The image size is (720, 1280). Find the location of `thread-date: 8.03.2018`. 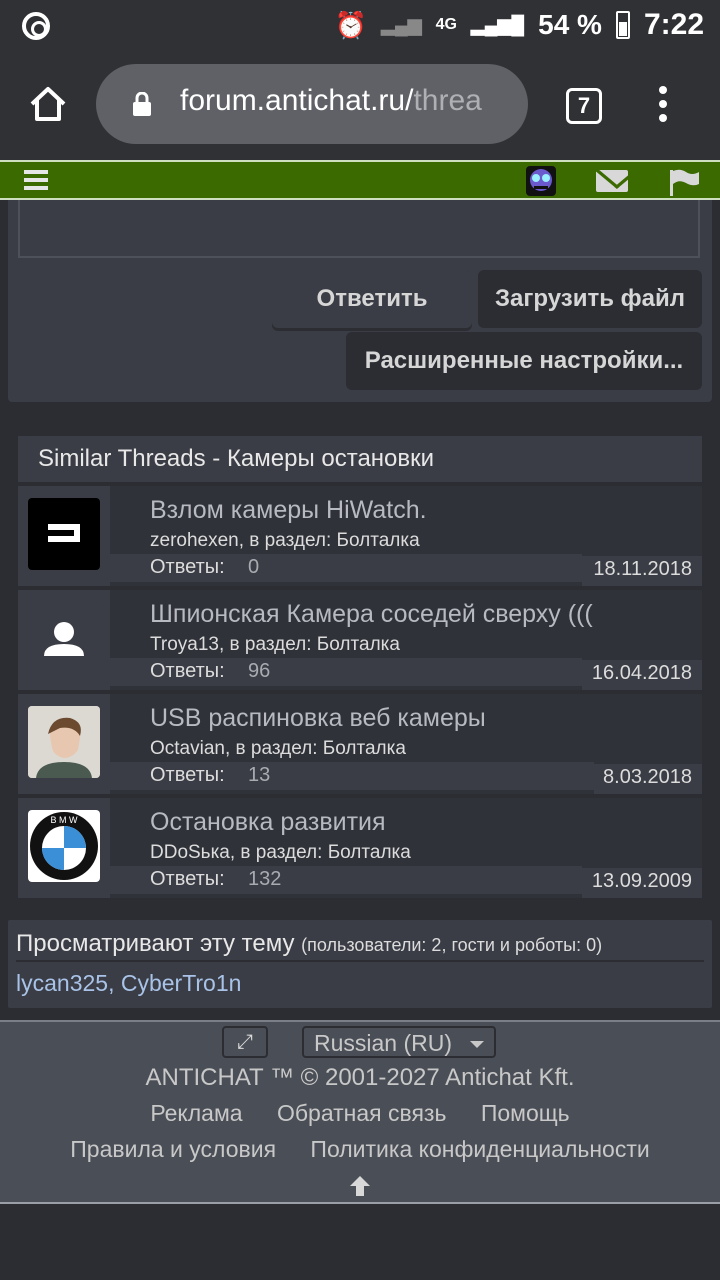

thread-date: 8.03.2018 is located at coordinates (647, 777).